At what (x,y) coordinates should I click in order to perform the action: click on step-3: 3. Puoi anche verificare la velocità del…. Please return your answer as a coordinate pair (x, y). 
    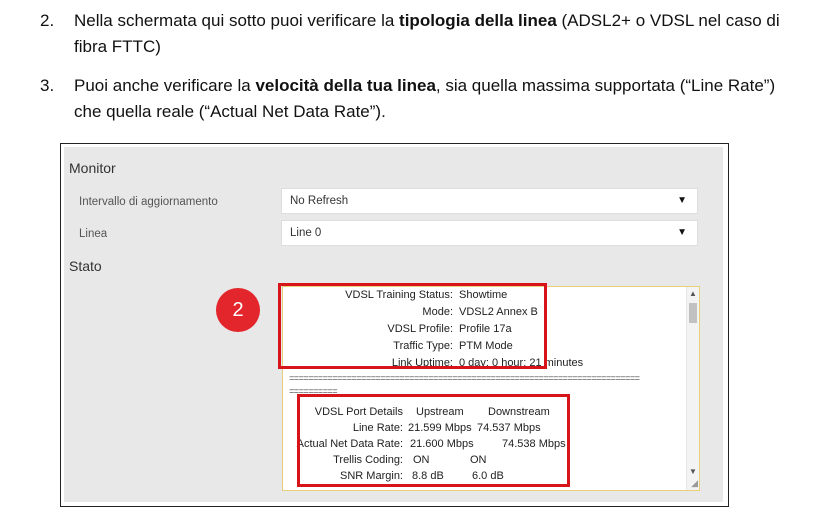
    Looking at the image, I should click on (420, 99).